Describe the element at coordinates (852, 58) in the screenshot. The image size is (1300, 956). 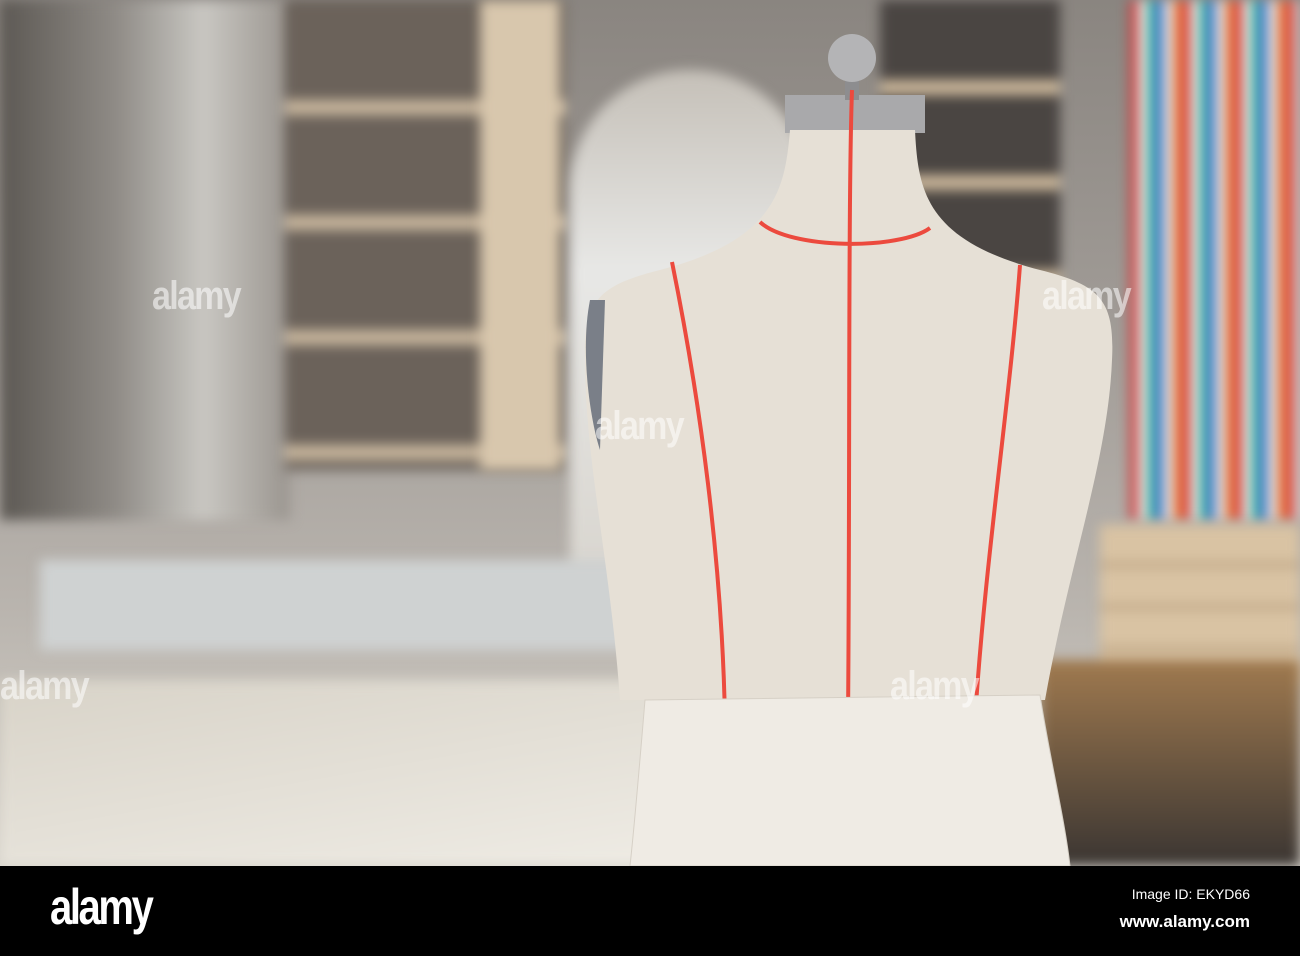
I see `dress-form-knob` at that location.